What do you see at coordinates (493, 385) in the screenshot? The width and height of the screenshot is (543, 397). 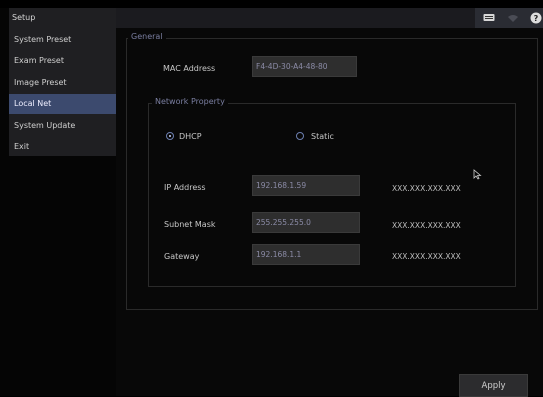 I see `apply-button: Apply` at bounding box center [493, 385].